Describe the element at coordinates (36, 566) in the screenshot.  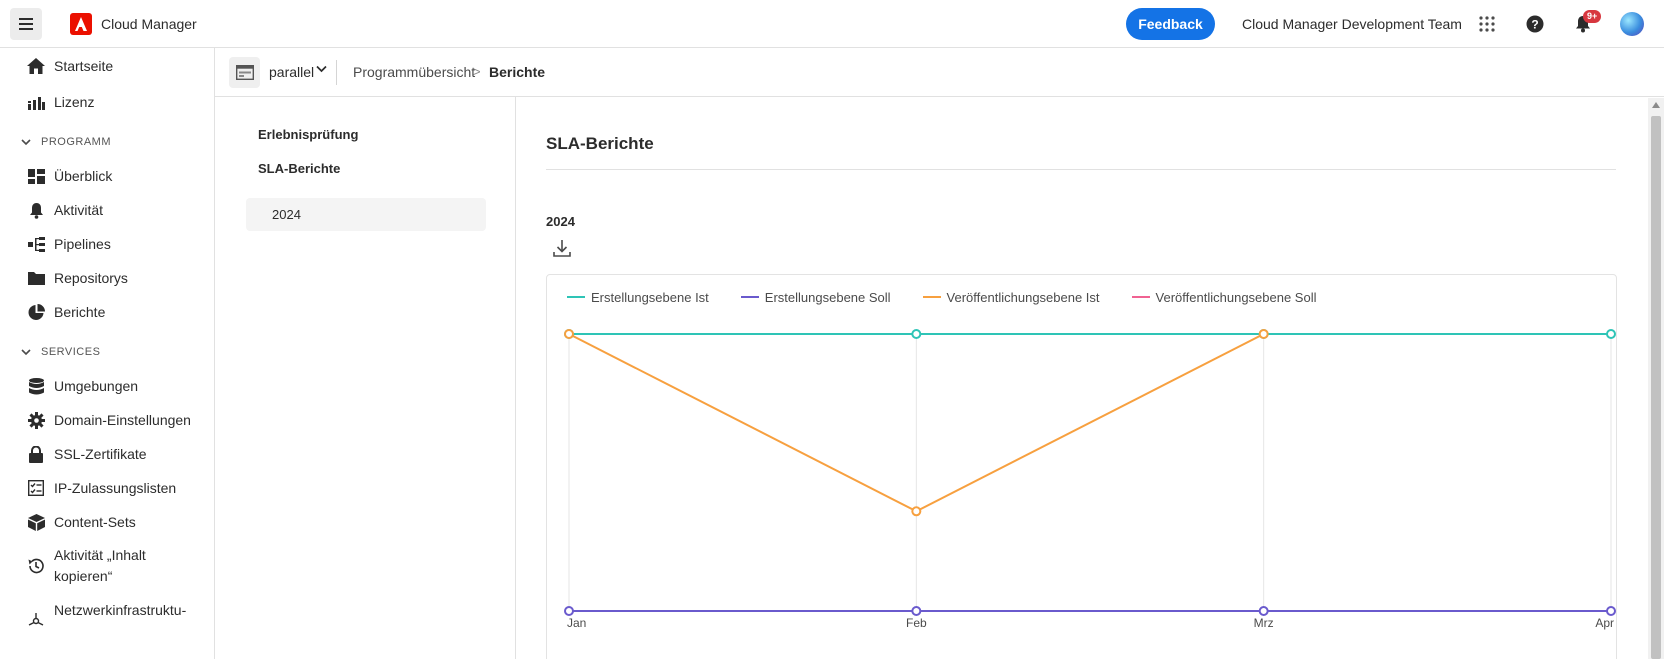
I see `history-icon` at that location.